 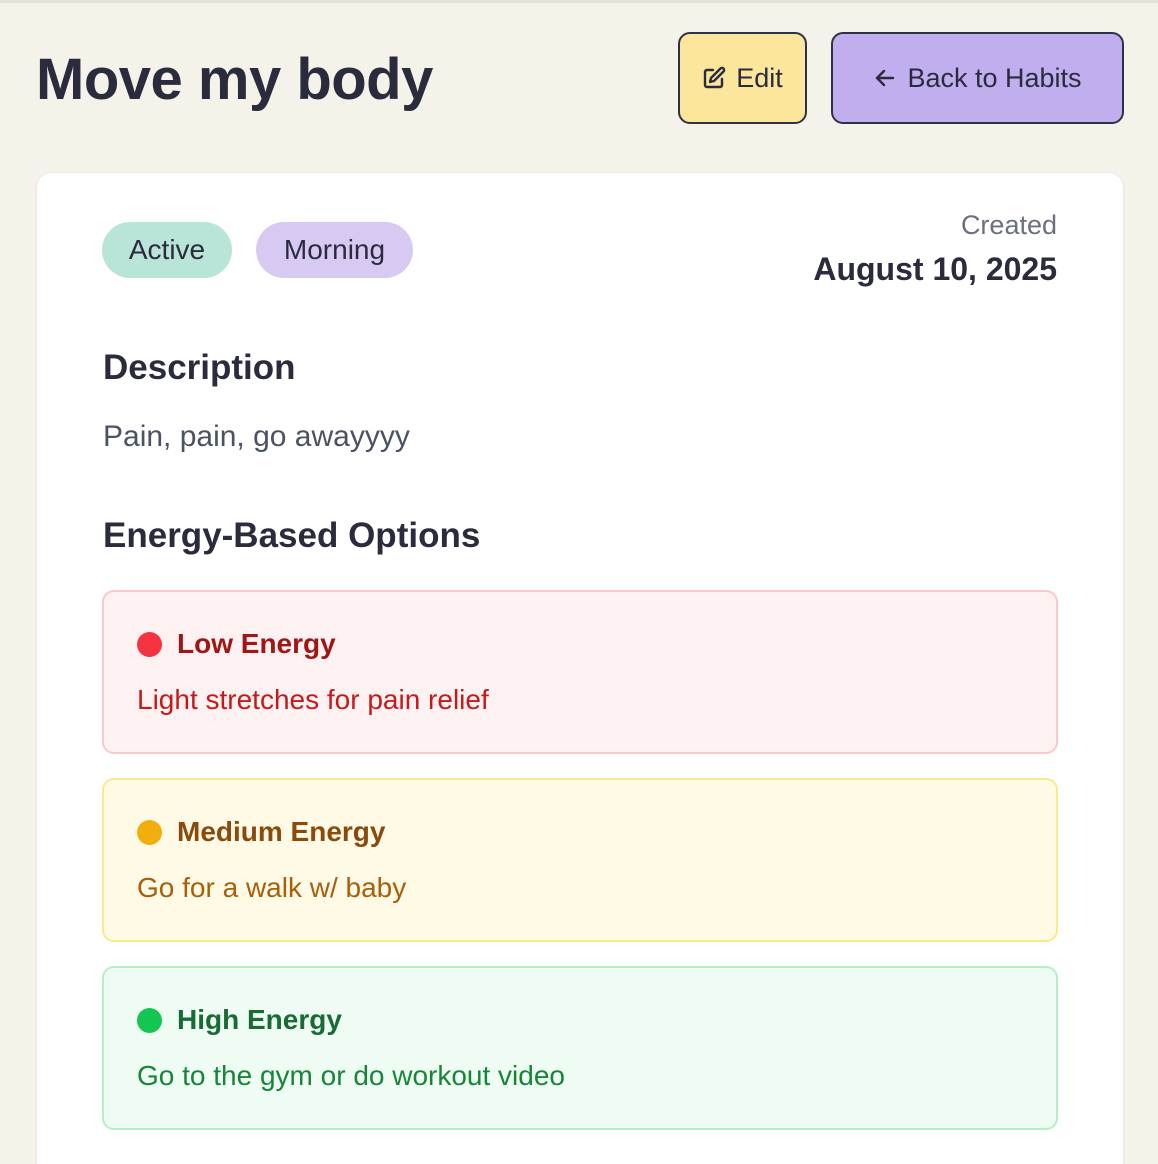 What do you see at coordinates (256, 643) in the screenshot?
I see `option-level: Low Energy` at bounding box center [256, 643].